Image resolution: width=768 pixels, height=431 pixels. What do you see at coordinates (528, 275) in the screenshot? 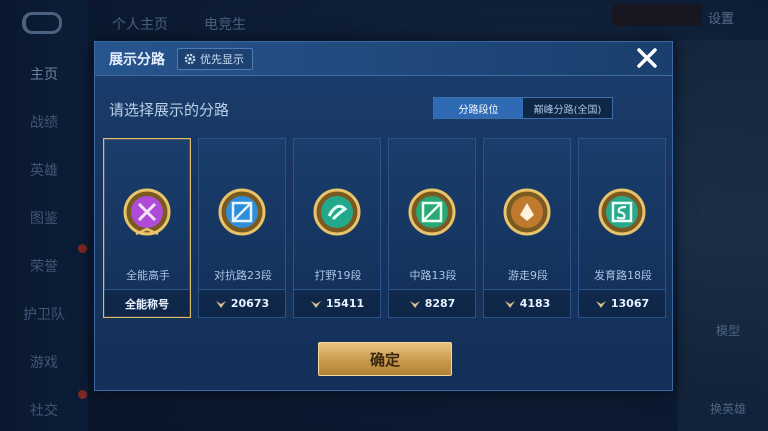
I see `lane-card-label: 游走9段` at bounding box center [528, 275].